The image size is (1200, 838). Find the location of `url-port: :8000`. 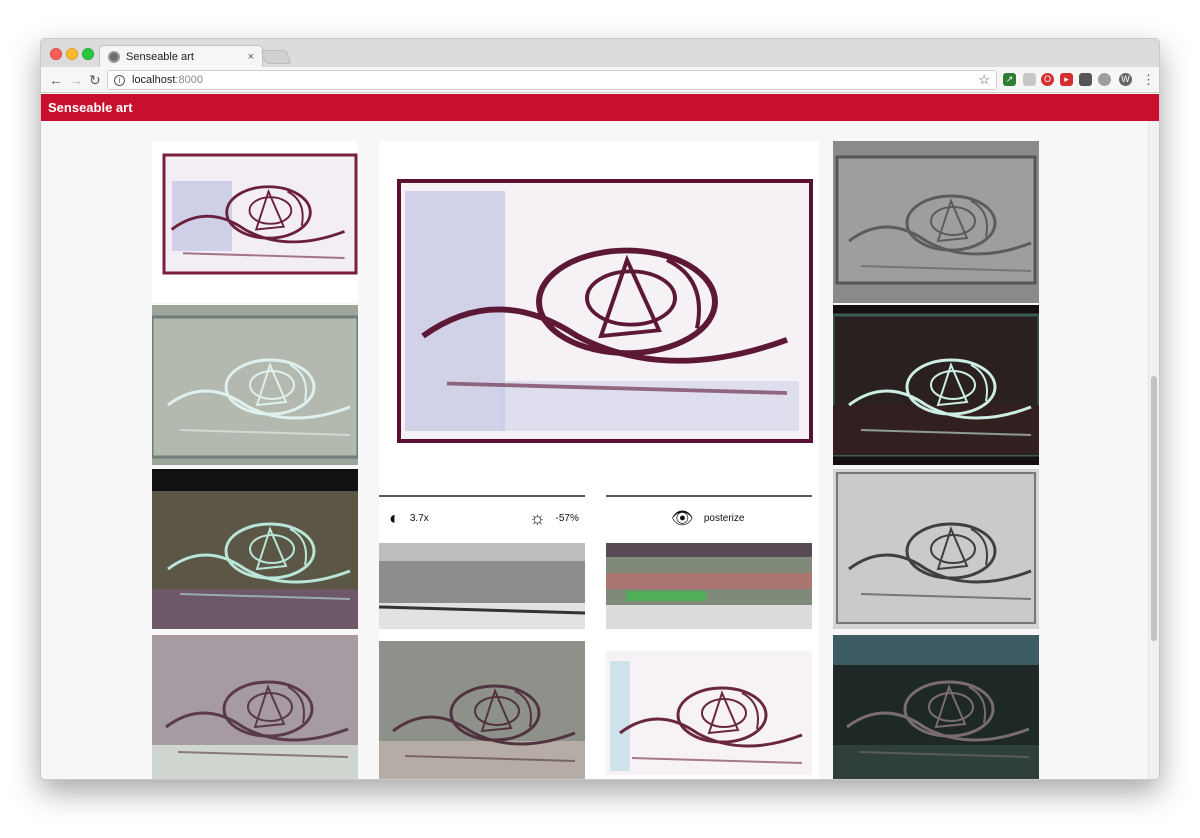

url-port: :8000 is located at coordinates (189, 80).